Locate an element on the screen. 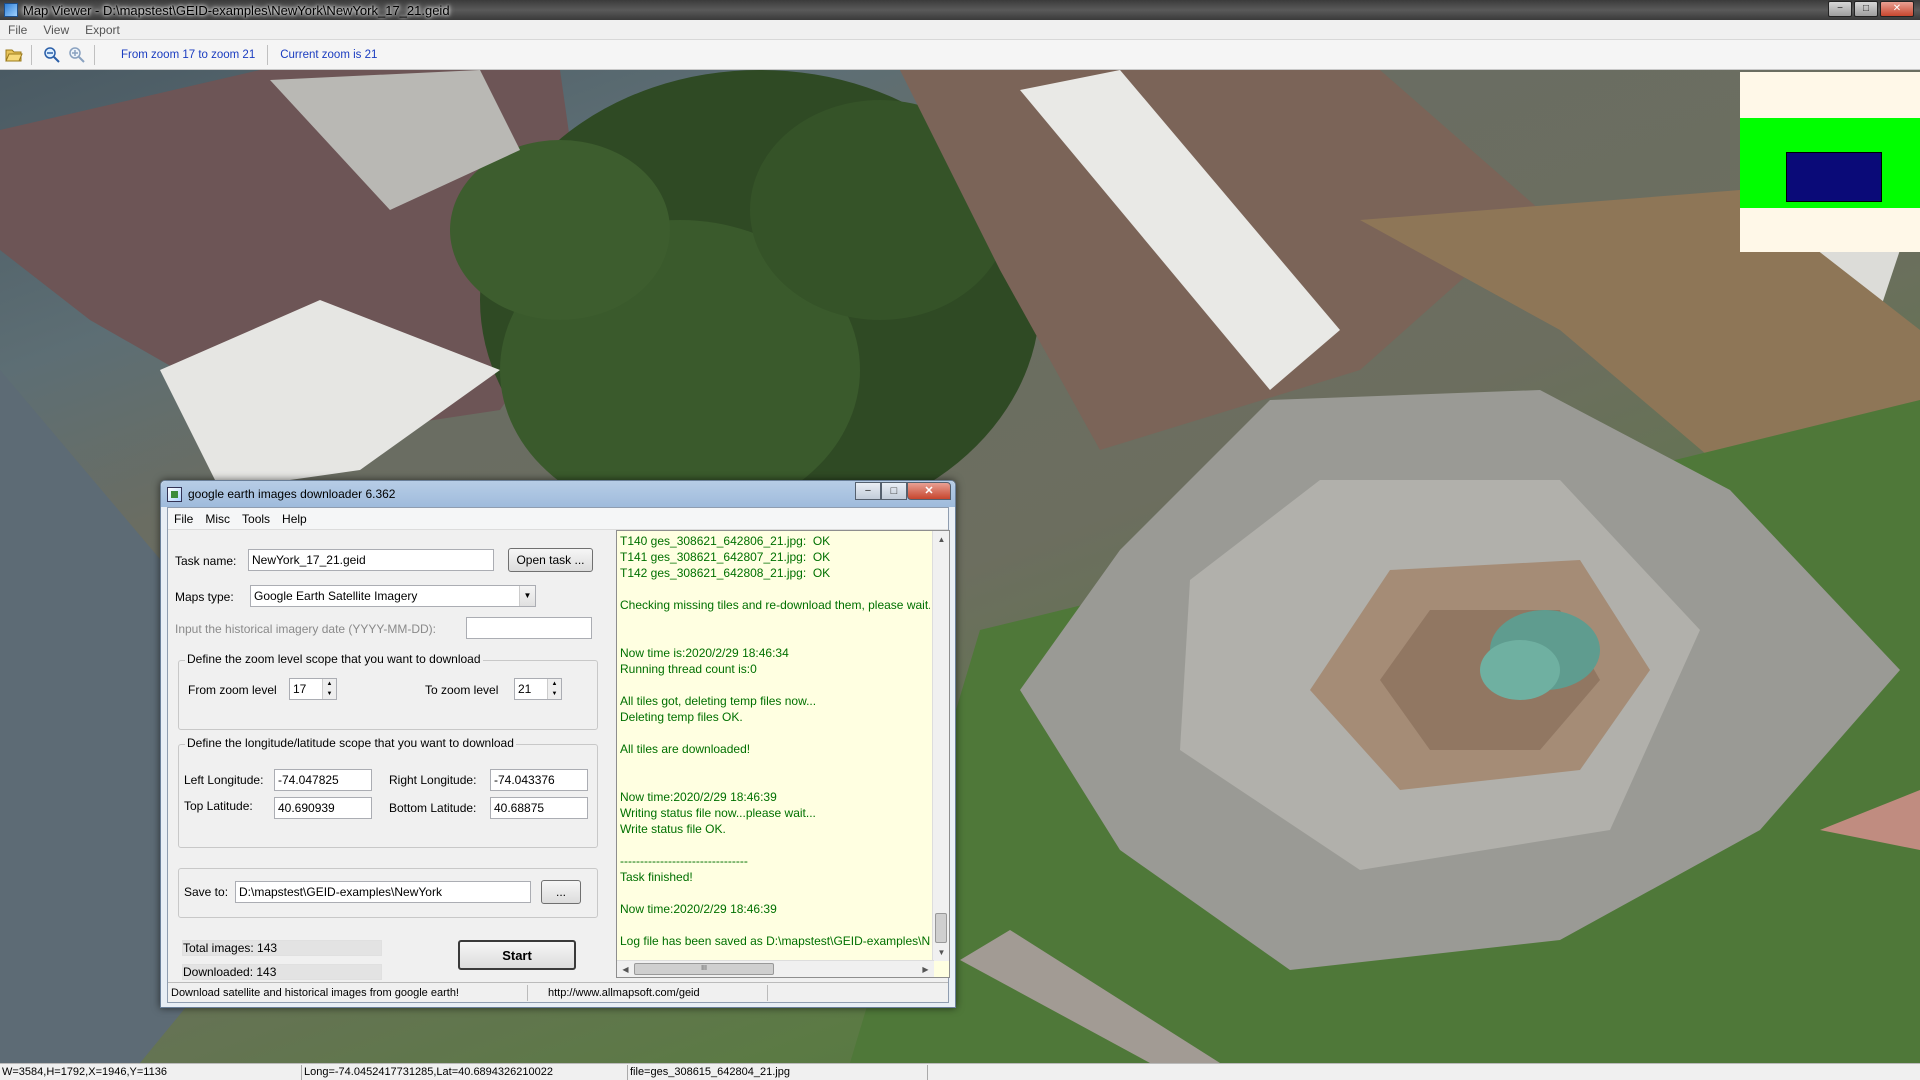  minimize-button: − is located at coordinates (1840, 9).